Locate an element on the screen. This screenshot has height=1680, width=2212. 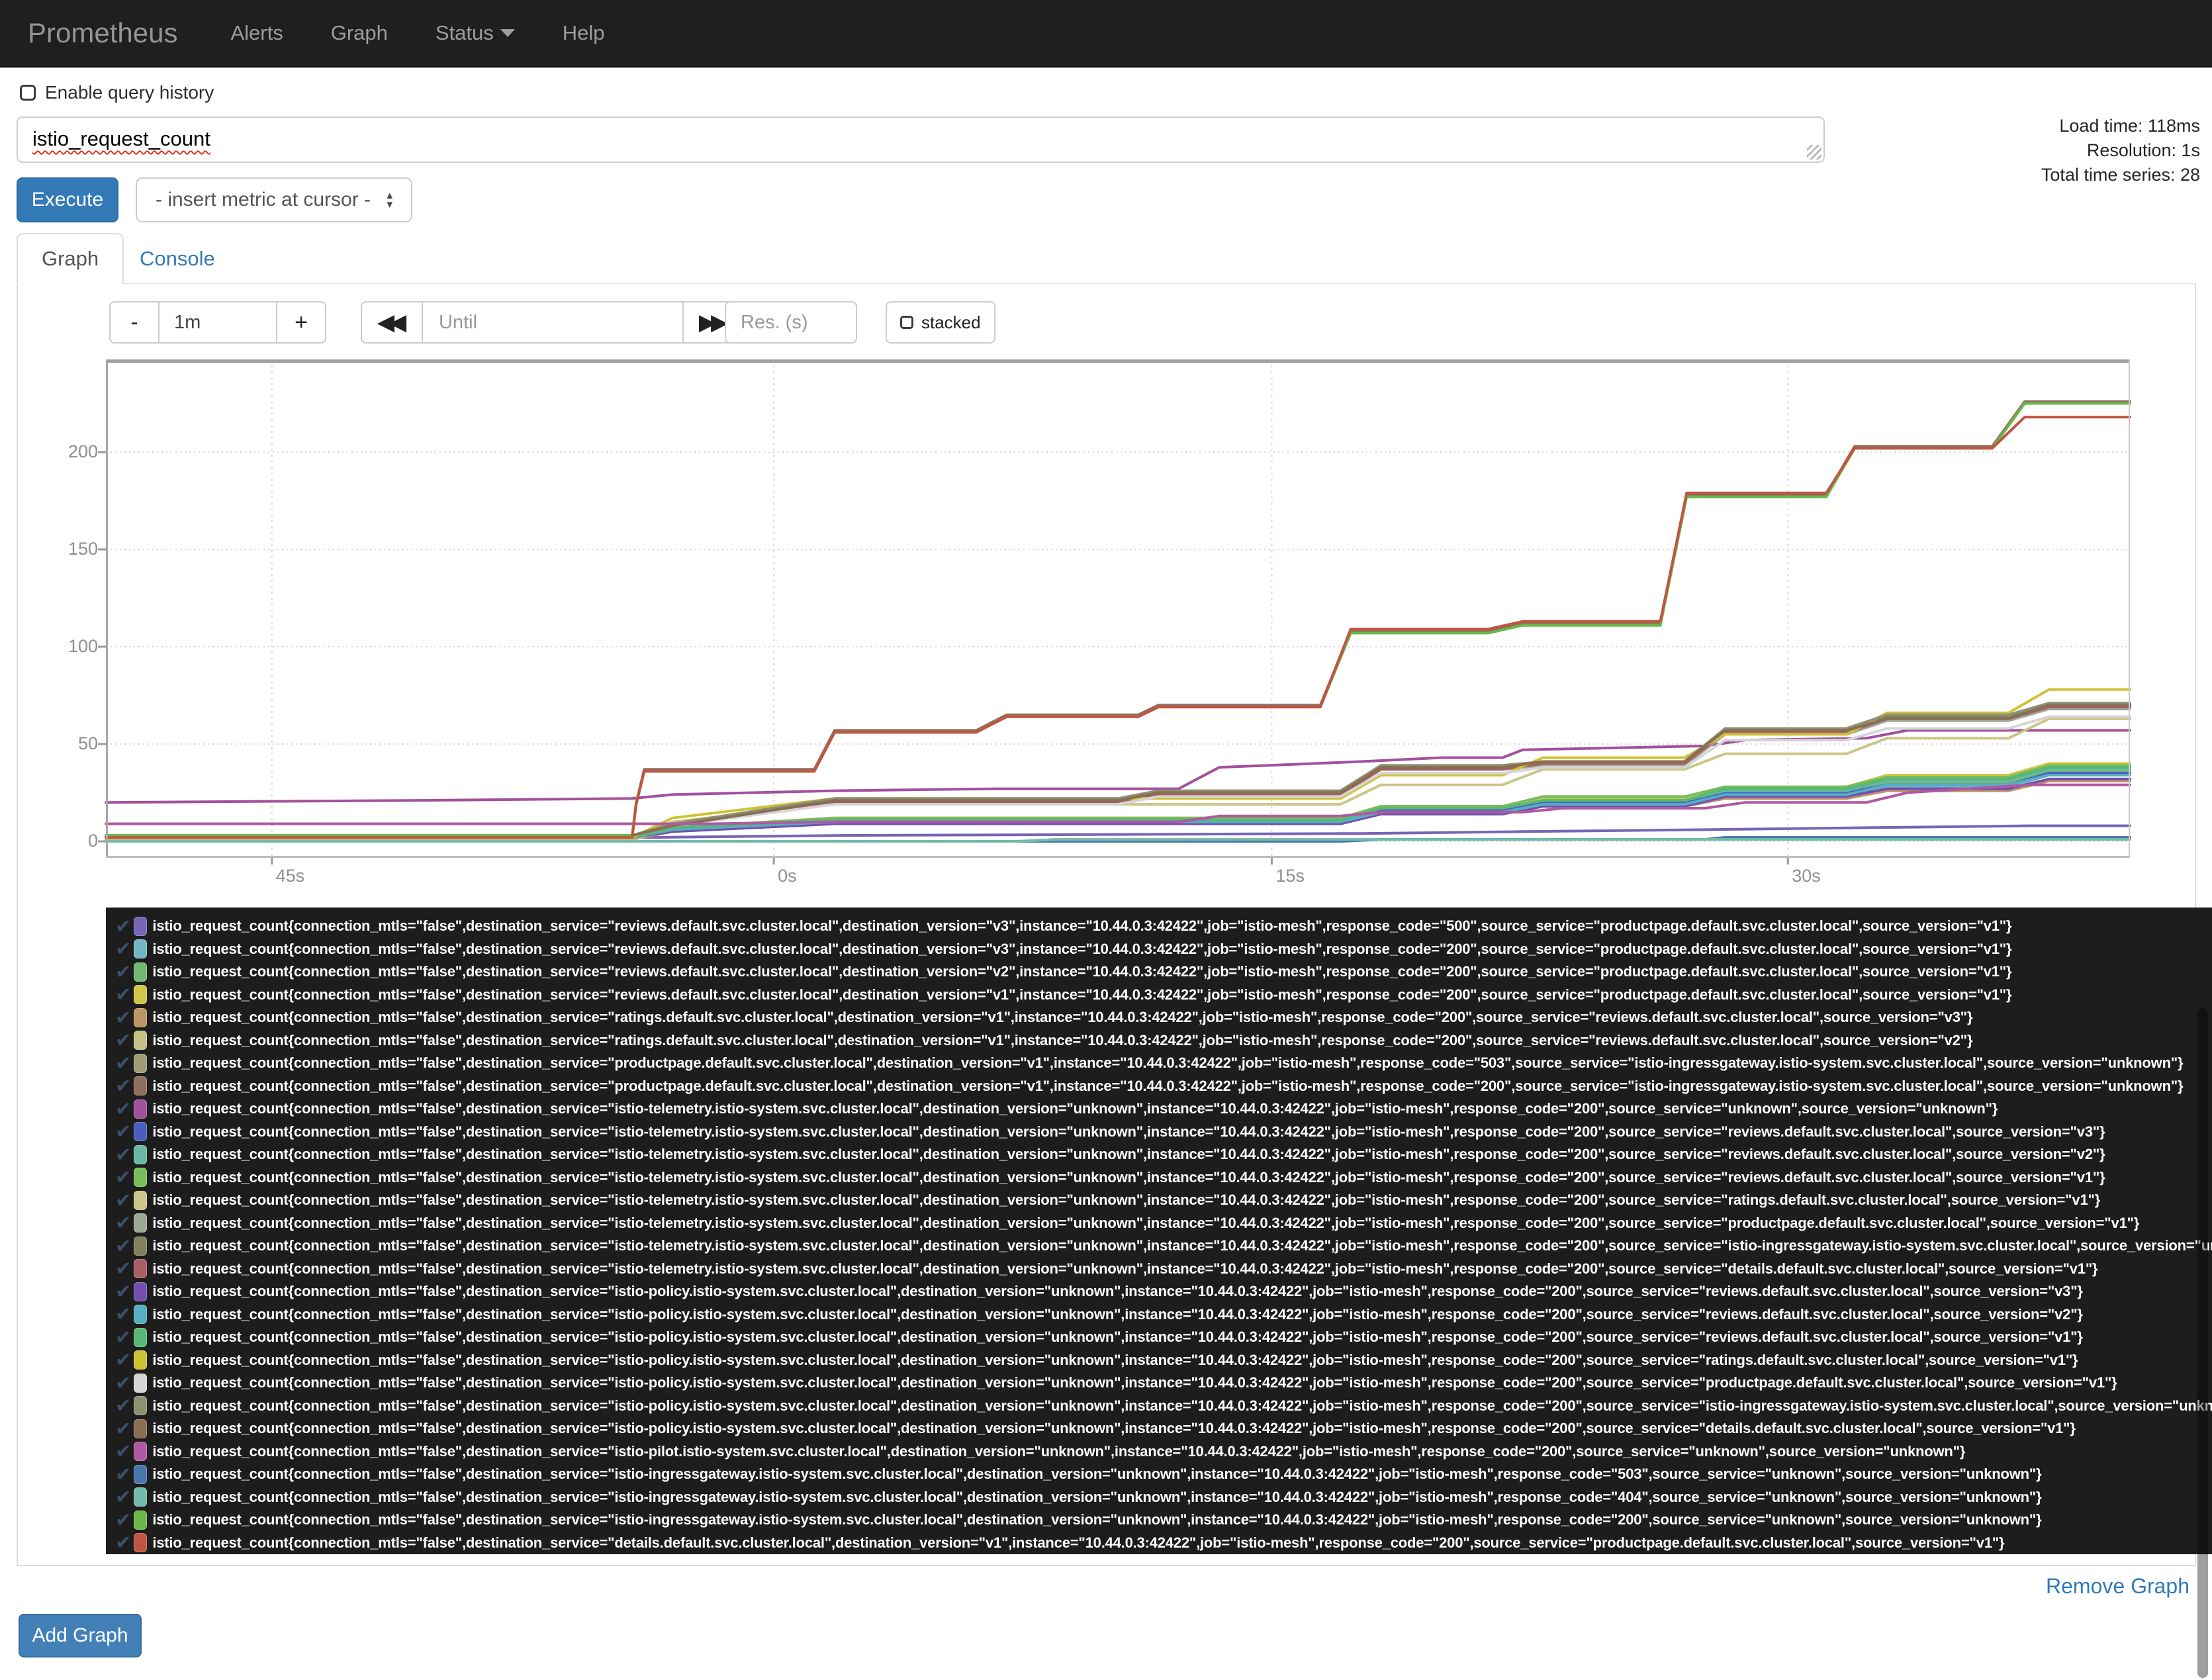
nav-item-alerts: Alerts is located at coordinates (256, 33).